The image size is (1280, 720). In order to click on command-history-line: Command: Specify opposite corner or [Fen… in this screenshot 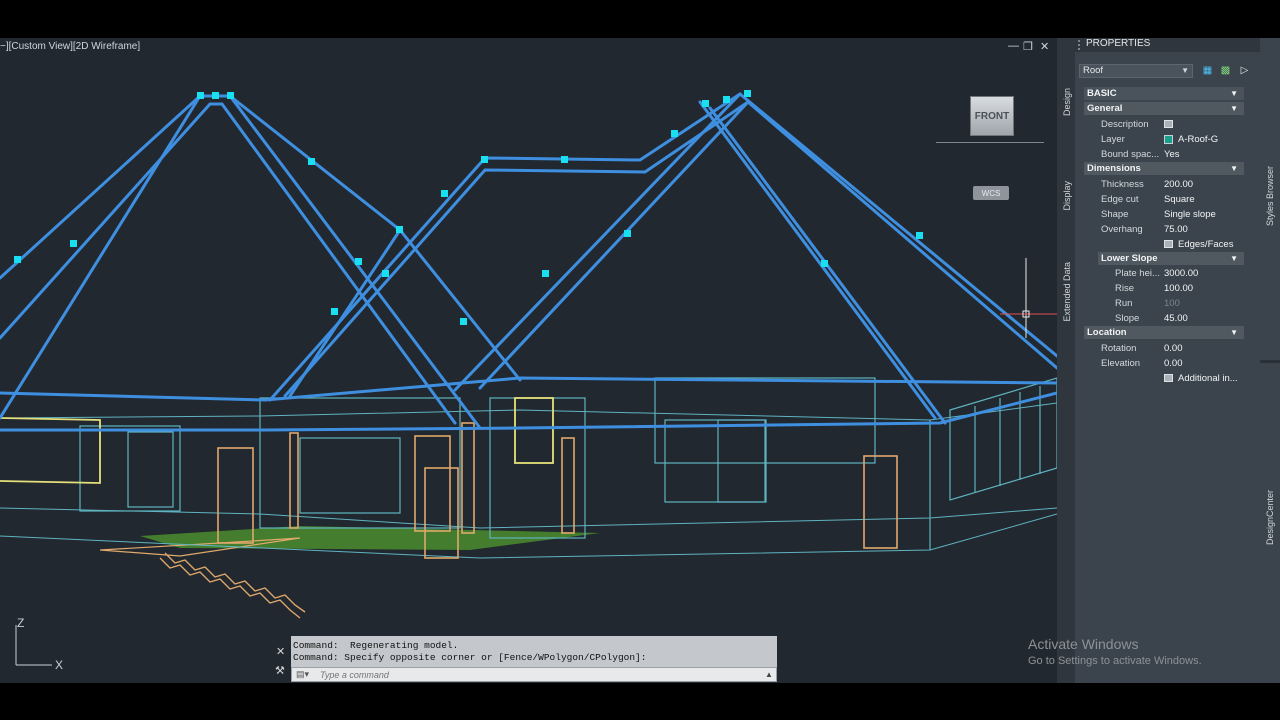, I will do `click(470, 657)`.